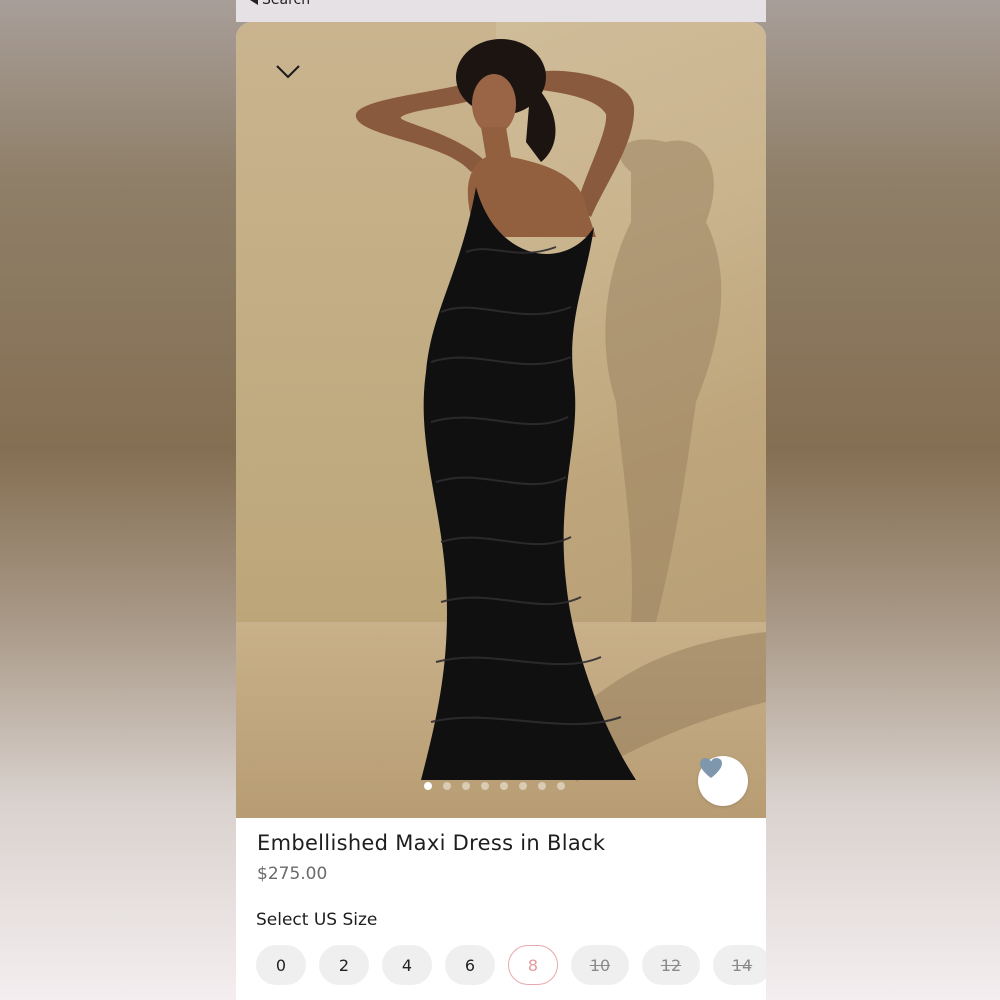 The width and height of the screenshot is (1000, 1000). Describe the element at coordinates (494, 786) in the screenshot. I see `image-pagination-dots` at that location.